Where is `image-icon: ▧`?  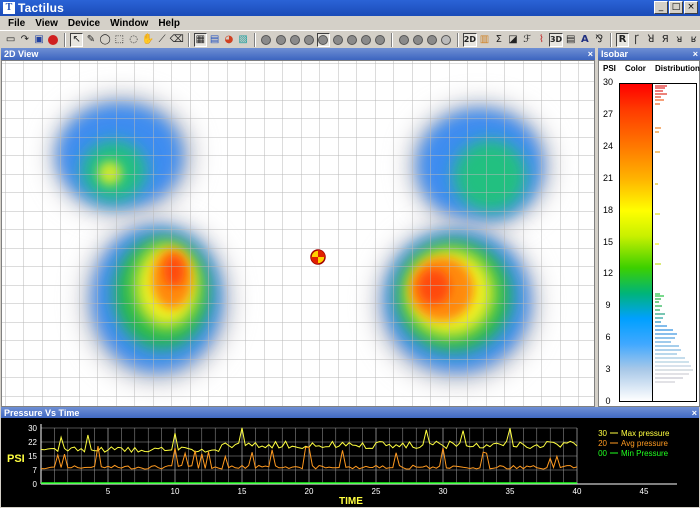 image-icon: ▧ is located at coordinates (243, 40).